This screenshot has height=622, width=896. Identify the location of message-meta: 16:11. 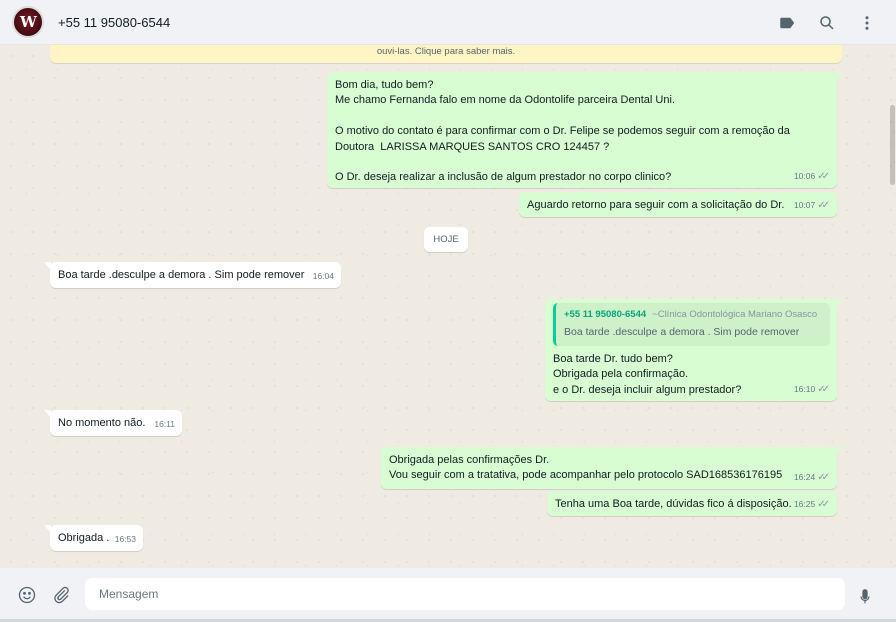
(164, 424).